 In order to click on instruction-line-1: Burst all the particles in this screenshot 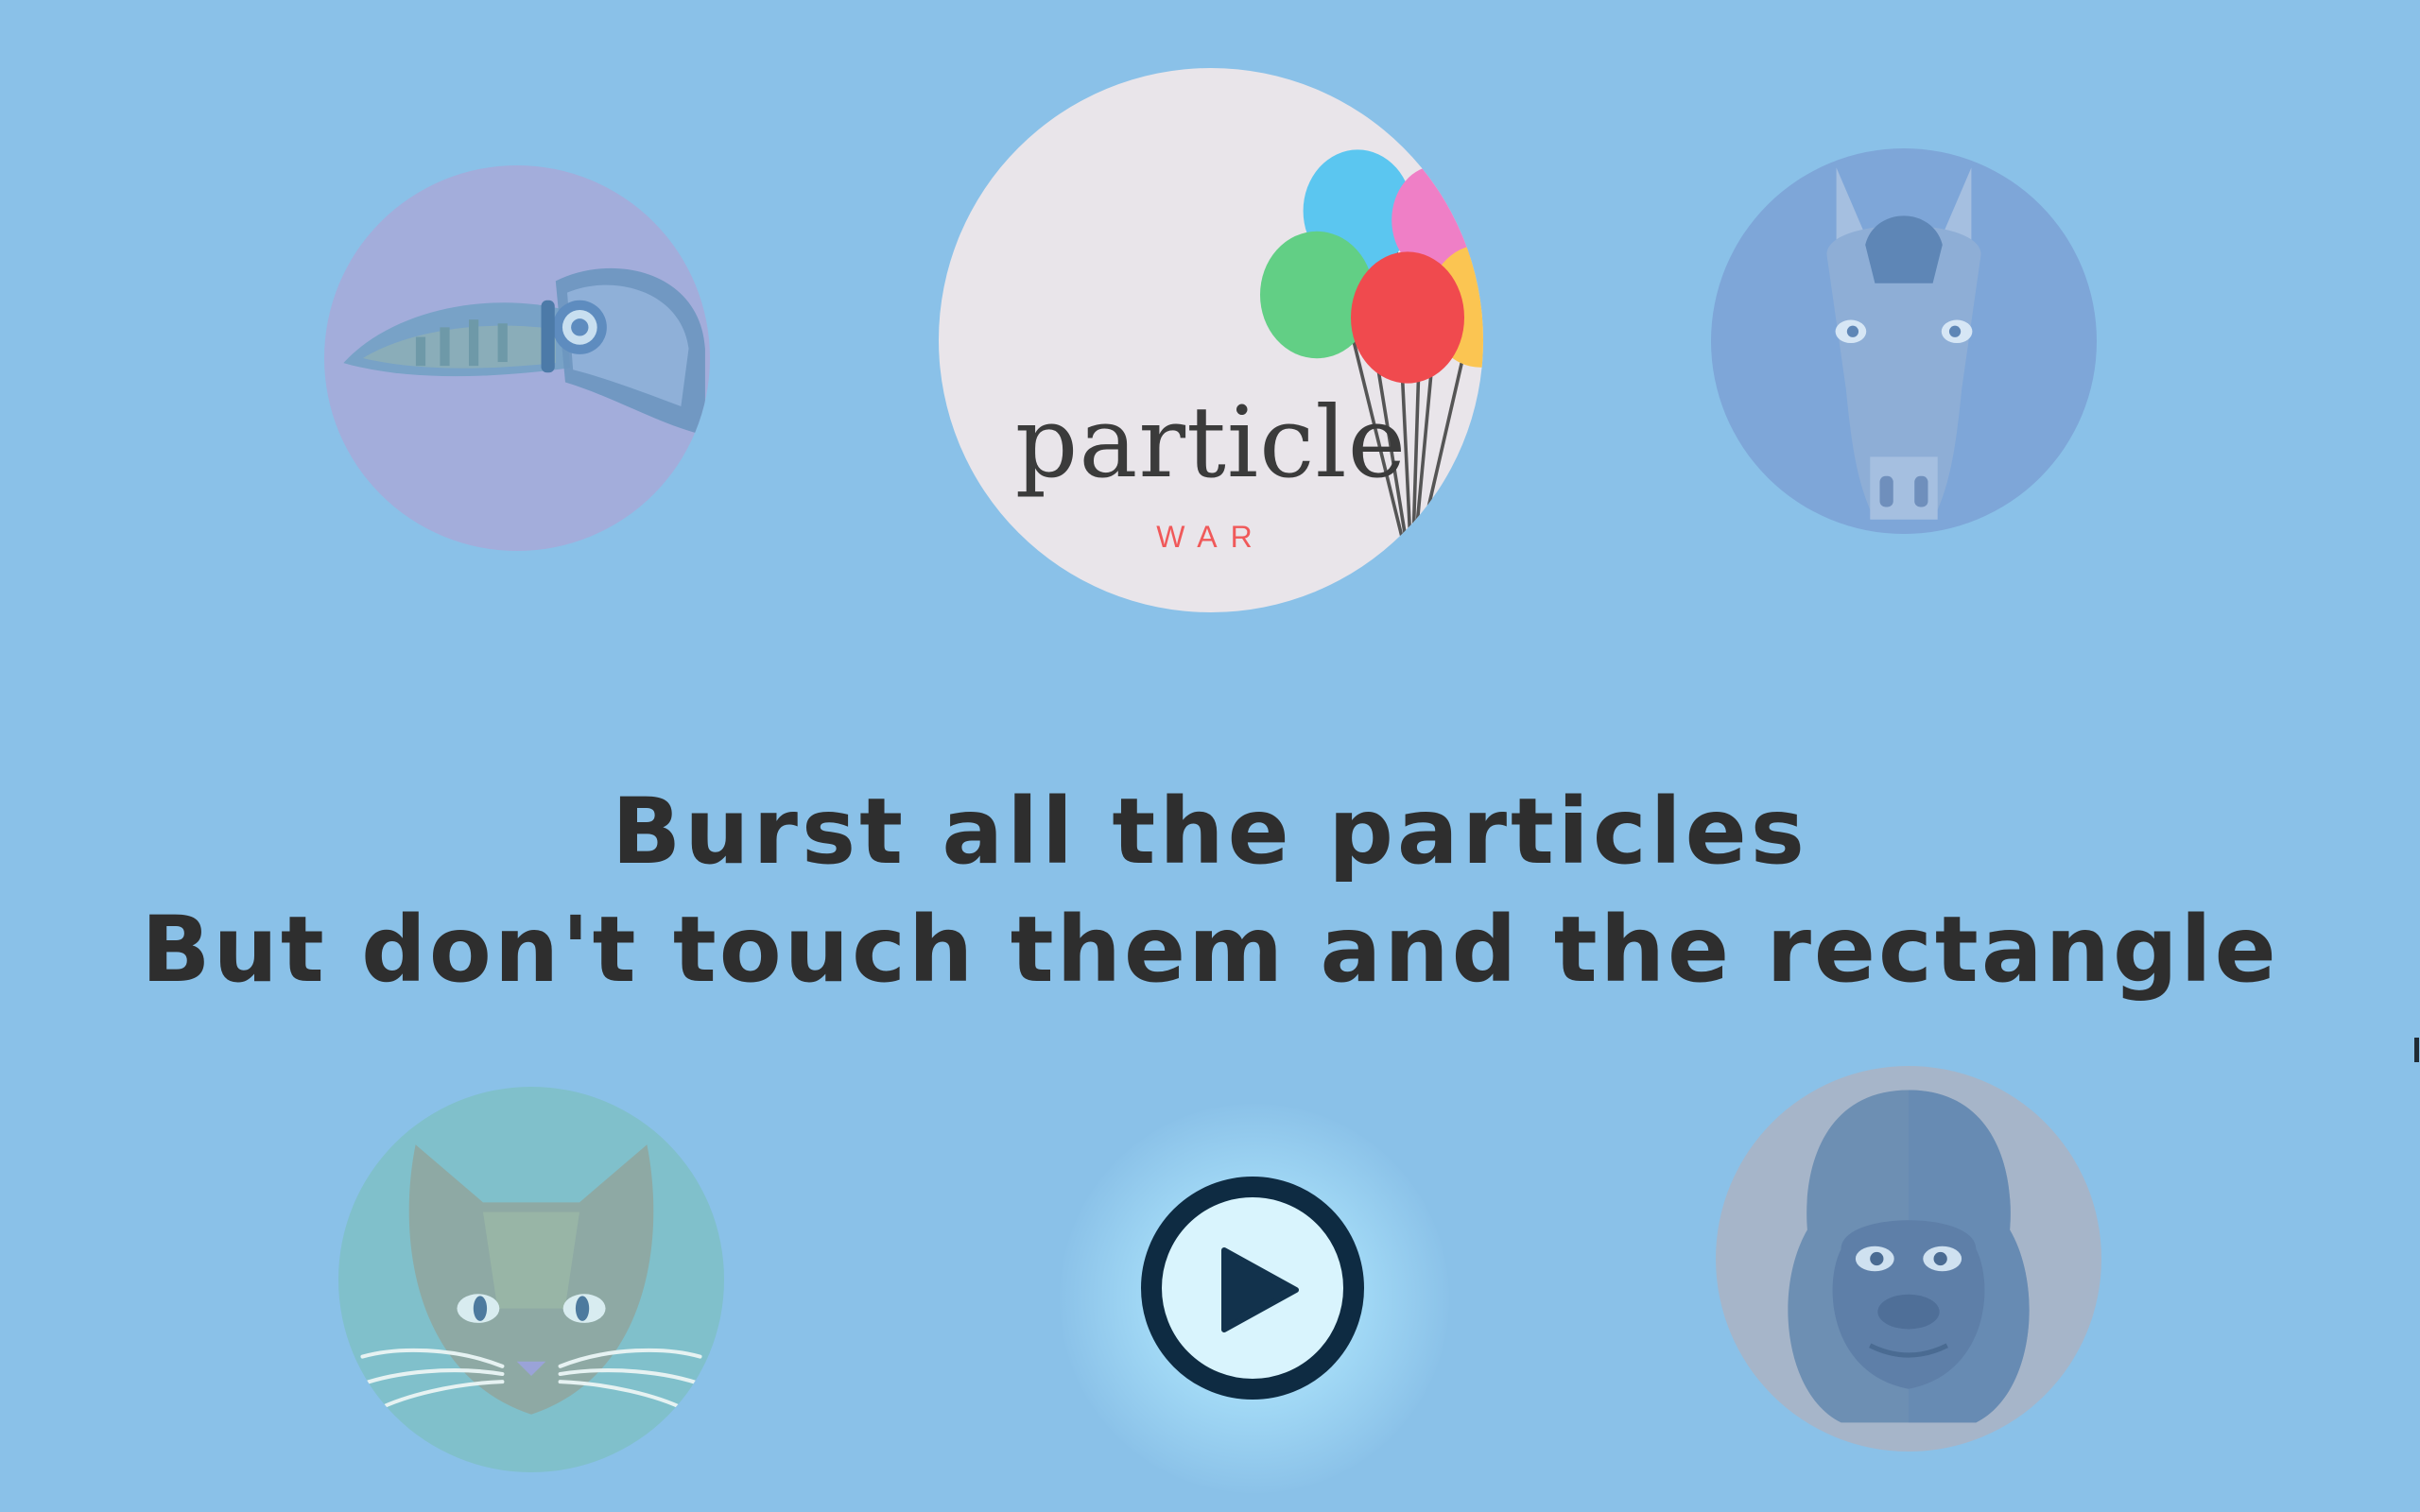, I will do `click(1210, 832)`.